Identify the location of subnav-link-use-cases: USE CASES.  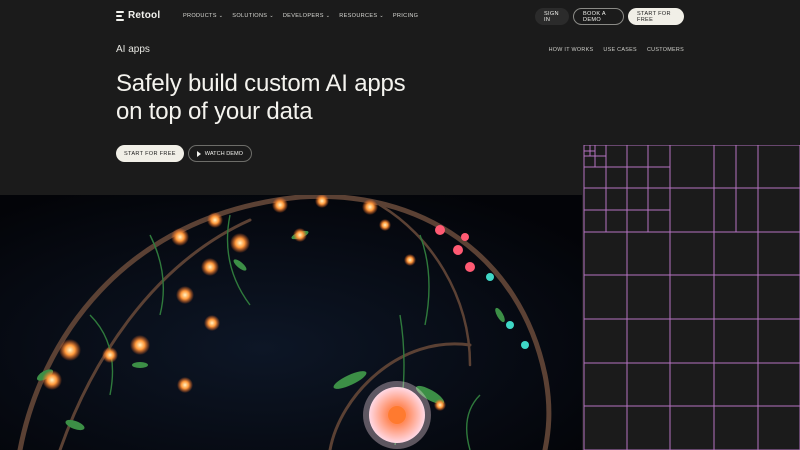
(620, 50).